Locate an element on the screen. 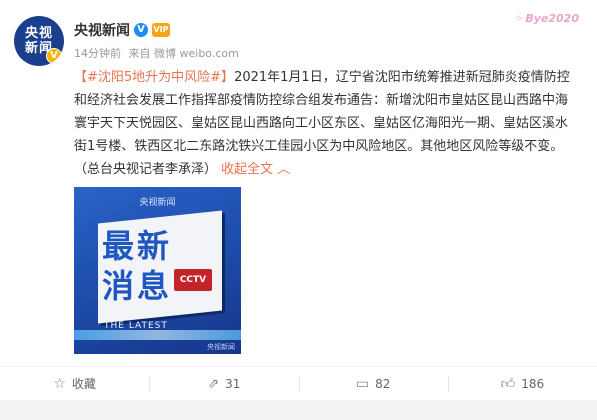 The height and width of the screenshot is (420, 597). image-logo: 央视新闻 is located at coordinates (157, 203).